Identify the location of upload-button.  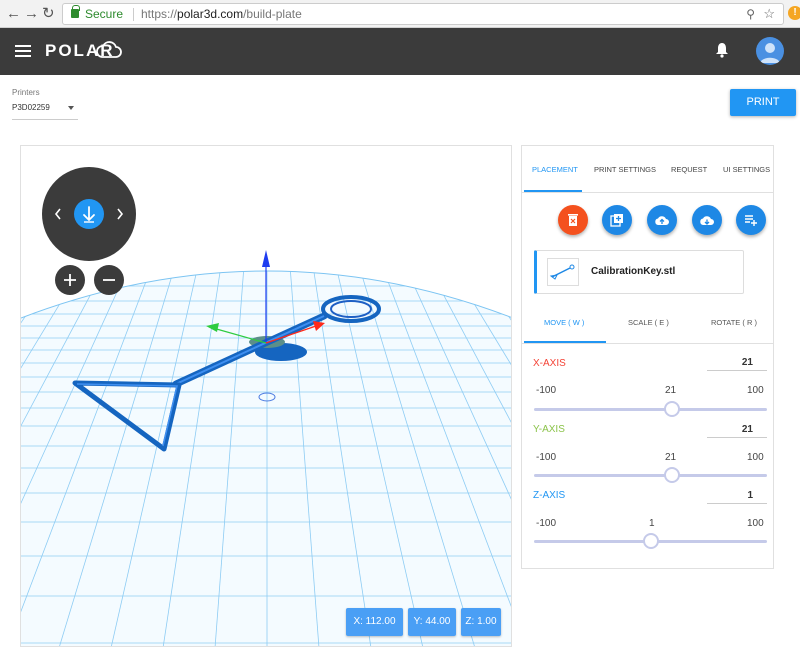
(662, 220).